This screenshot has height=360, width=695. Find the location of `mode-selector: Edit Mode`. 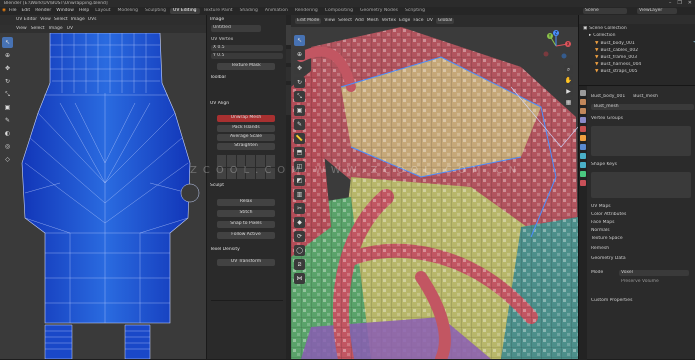

mode-selector: Edit Mode is located at coordinates (308, 21).